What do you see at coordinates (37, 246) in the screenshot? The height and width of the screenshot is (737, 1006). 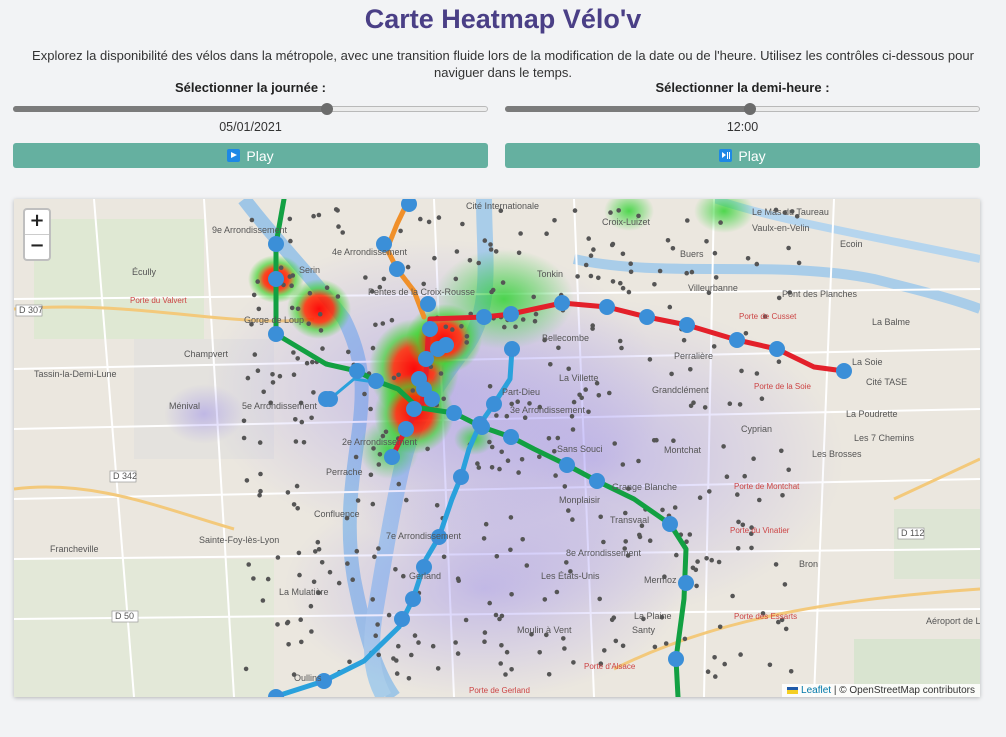 I see `zoom-out-button: −` at bounding box center [37, 246].